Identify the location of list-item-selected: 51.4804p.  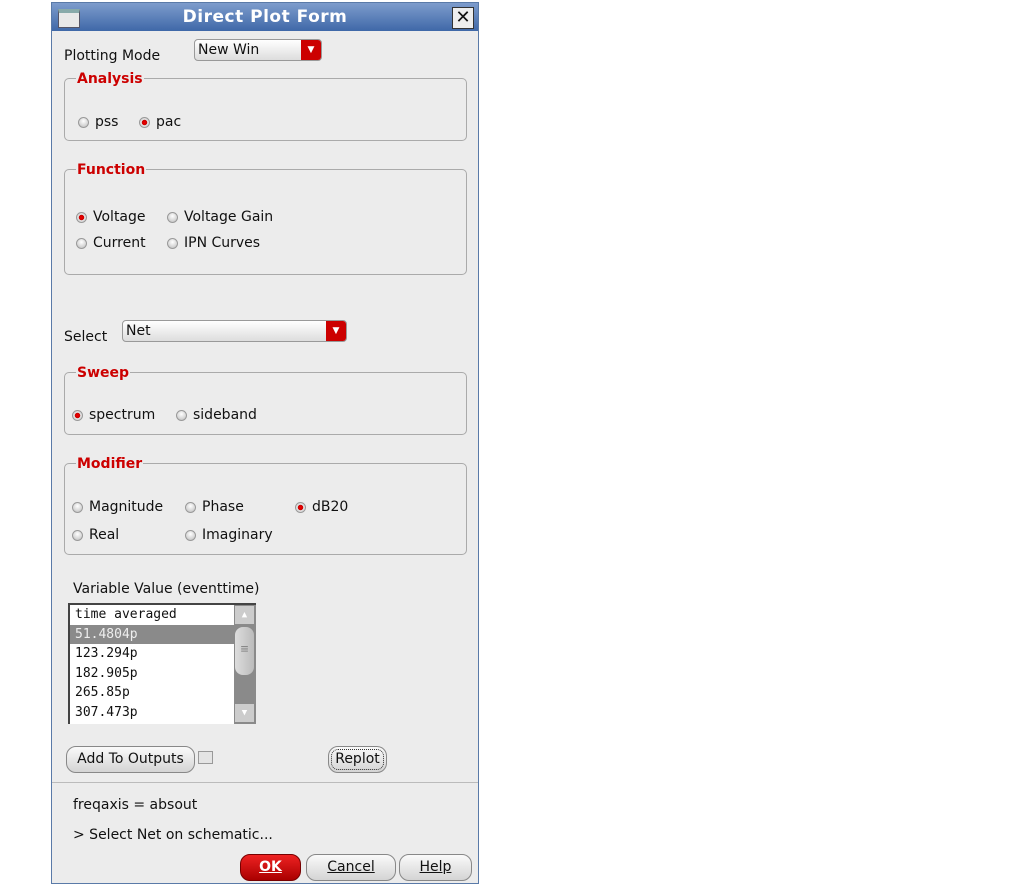
(152, 634).